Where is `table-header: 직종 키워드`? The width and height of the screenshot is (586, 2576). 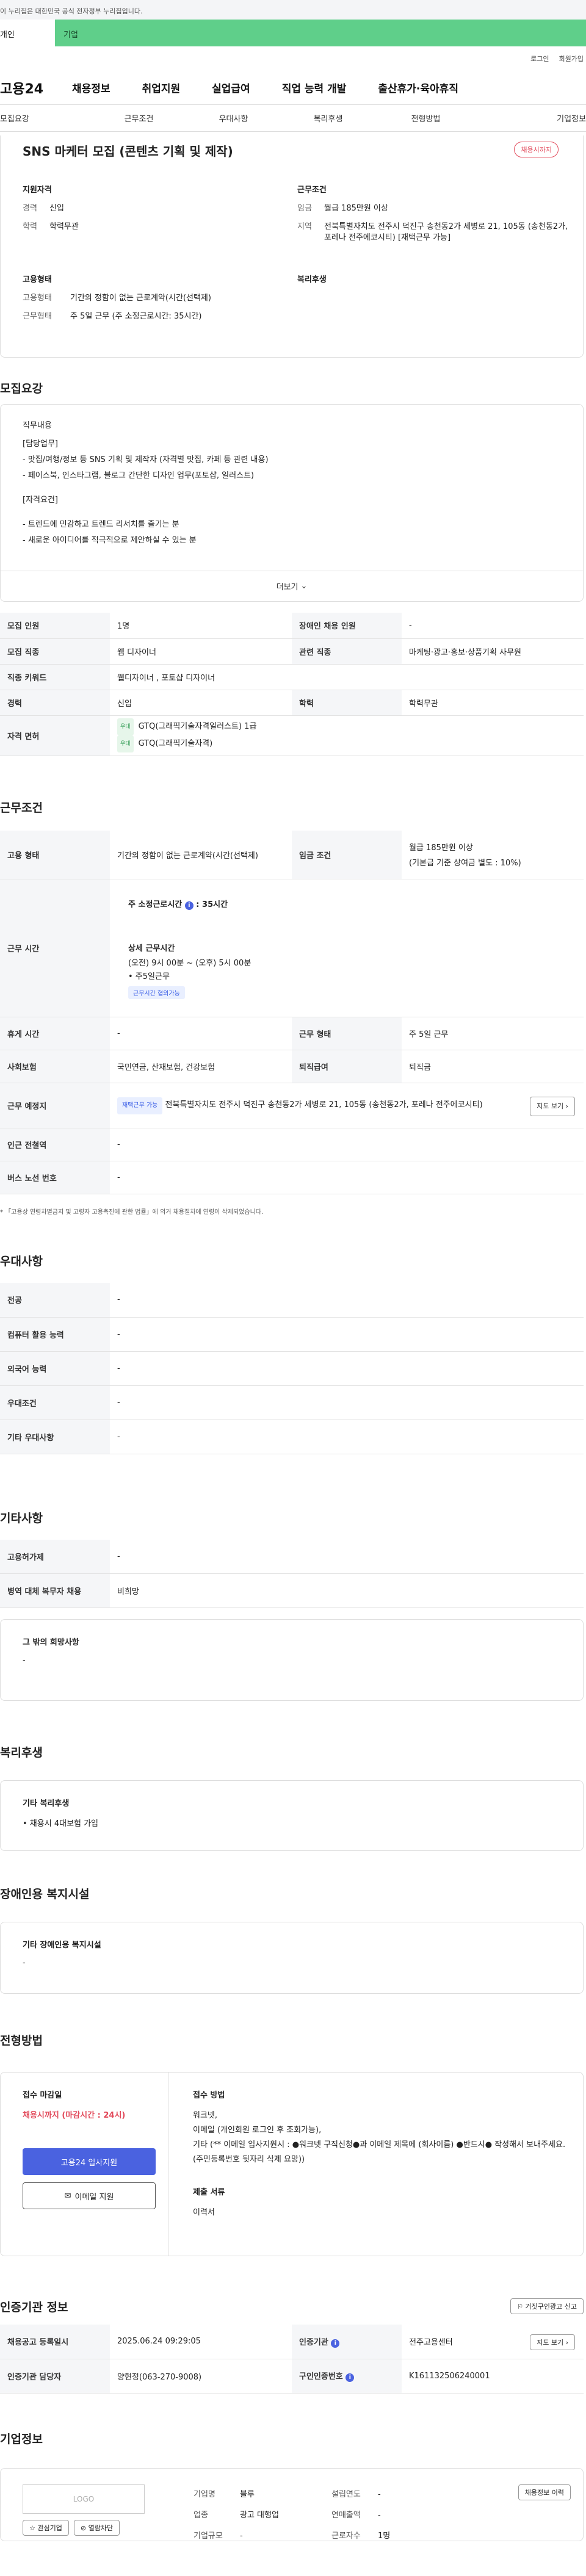
table-header: 직종 키워드 is located at coordinates (55, 677).